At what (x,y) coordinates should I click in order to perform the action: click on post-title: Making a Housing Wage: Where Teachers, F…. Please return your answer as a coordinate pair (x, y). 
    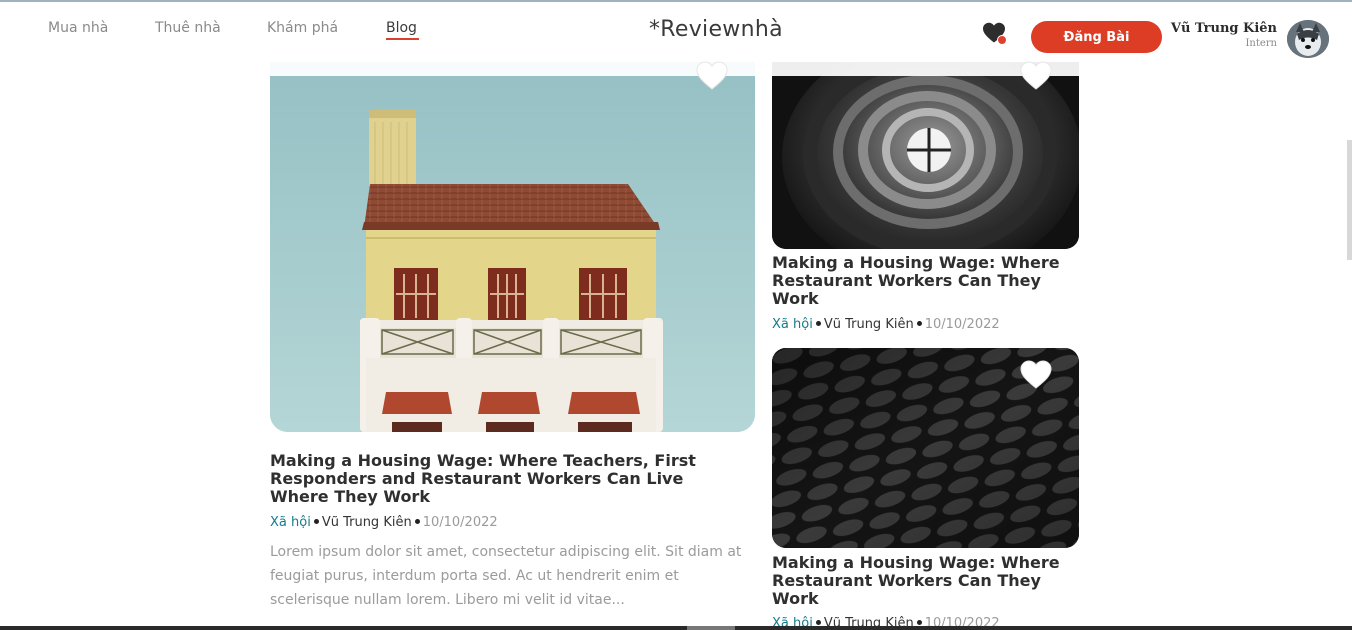
    Looking at the image, I should click on (505, 479).